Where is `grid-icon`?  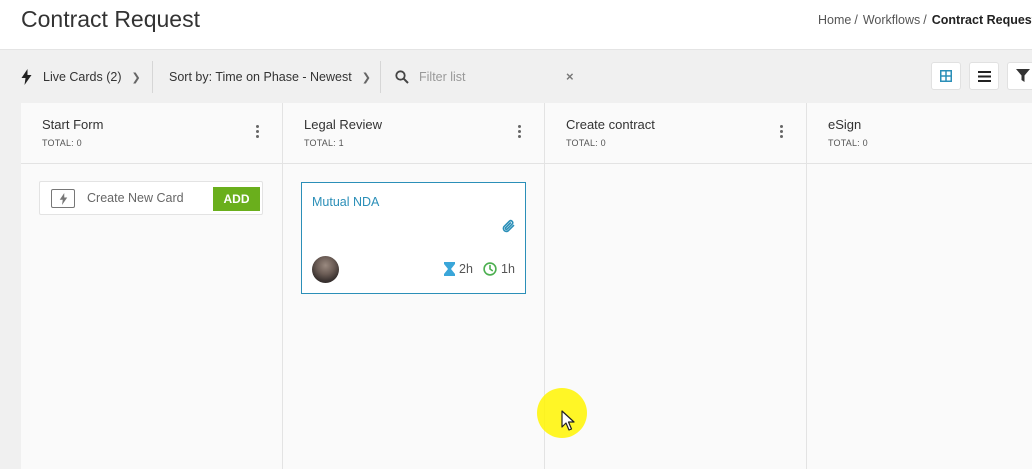
grid-icon is located at coordinates (946, 76).